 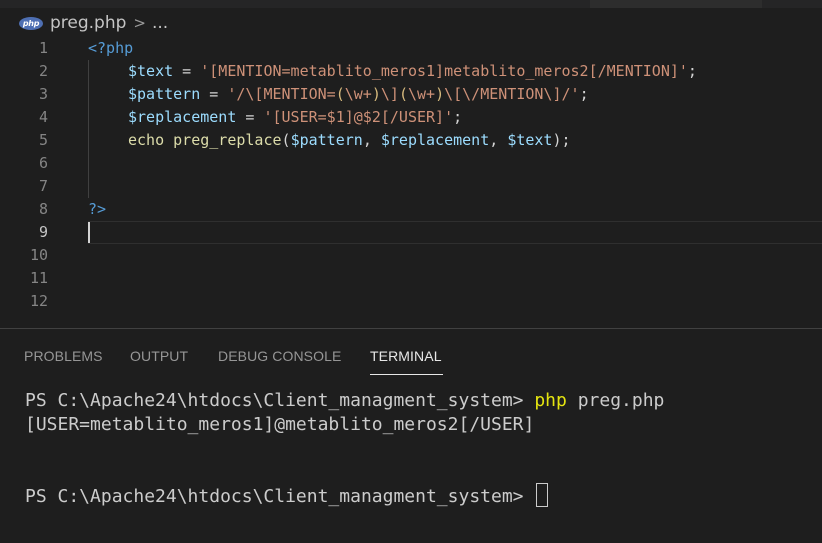 I want to click on regex-token: \], so click(x=389, y=94).